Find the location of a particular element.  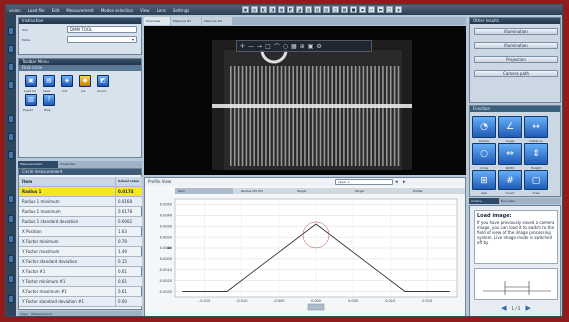

toolbar-icon-16-icon: ▬ is located at coordinates (380, 9).